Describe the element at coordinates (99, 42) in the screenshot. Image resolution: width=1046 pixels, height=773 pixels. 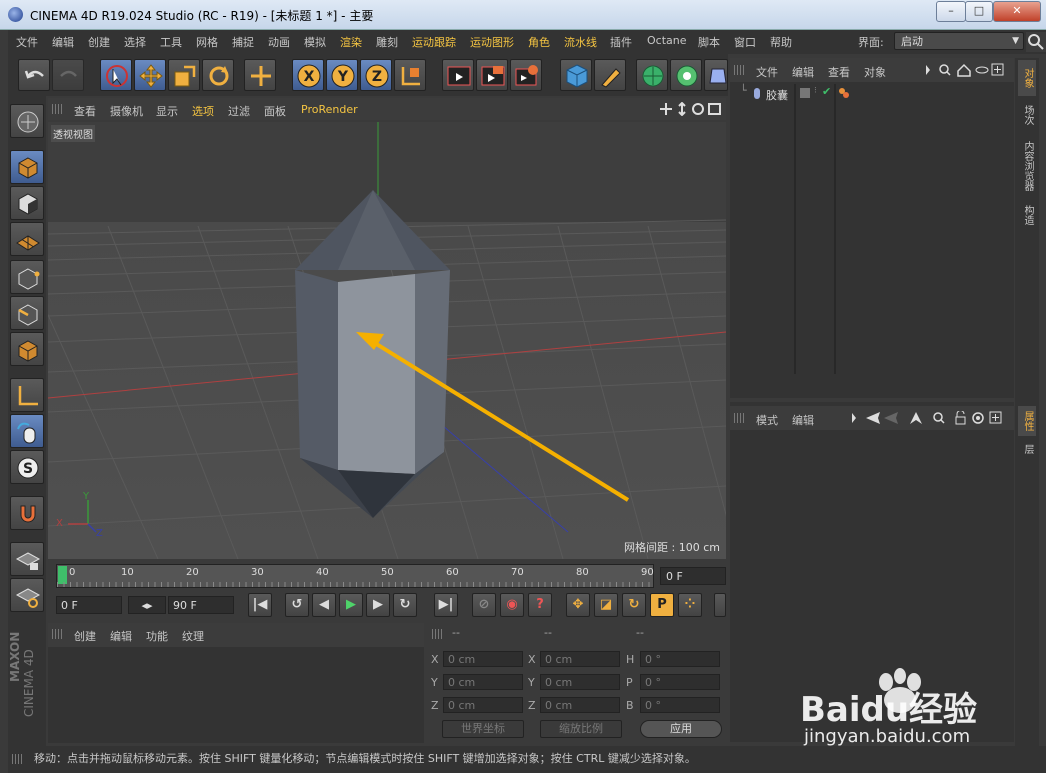
I see `menu-create: 创建` at that location.